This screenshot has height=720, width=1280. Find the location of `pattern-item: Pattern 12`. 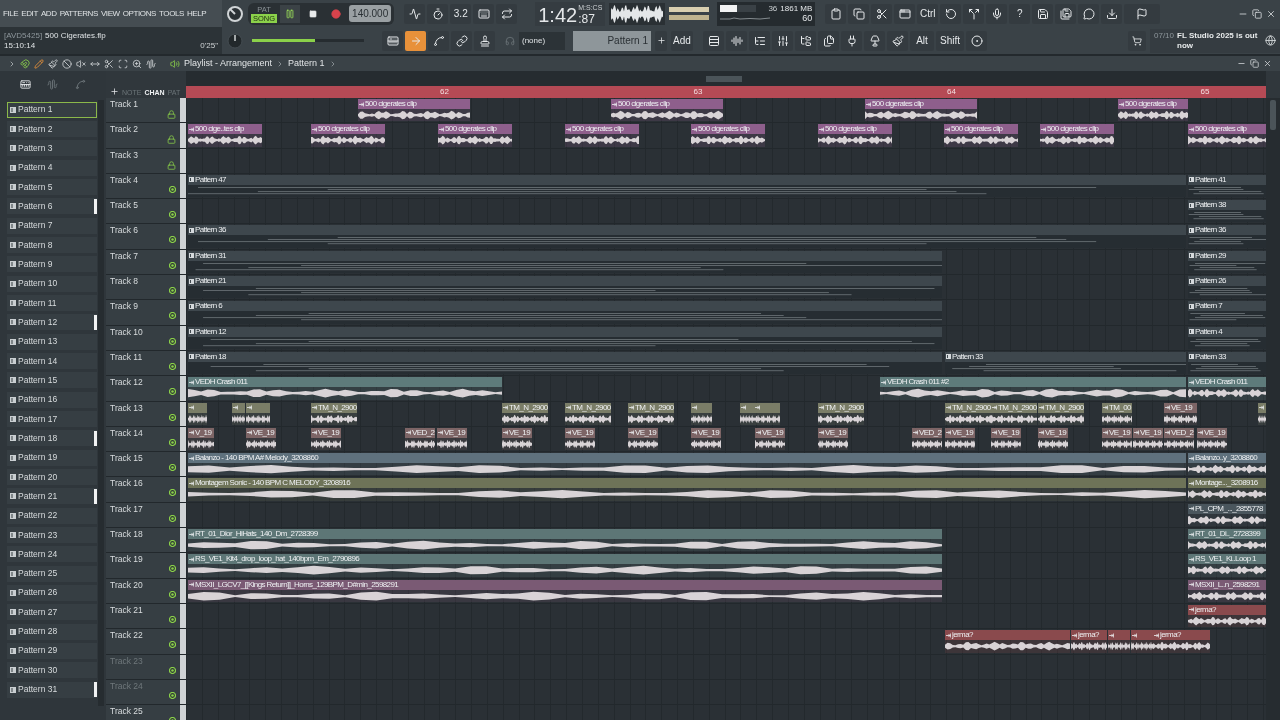

pattern-item: Pattern 12 is located at coordinates (52, 322).